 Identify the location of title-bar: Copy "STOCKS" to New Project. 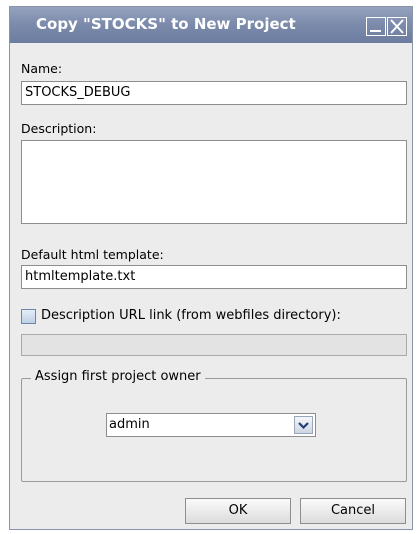
(211, 25).